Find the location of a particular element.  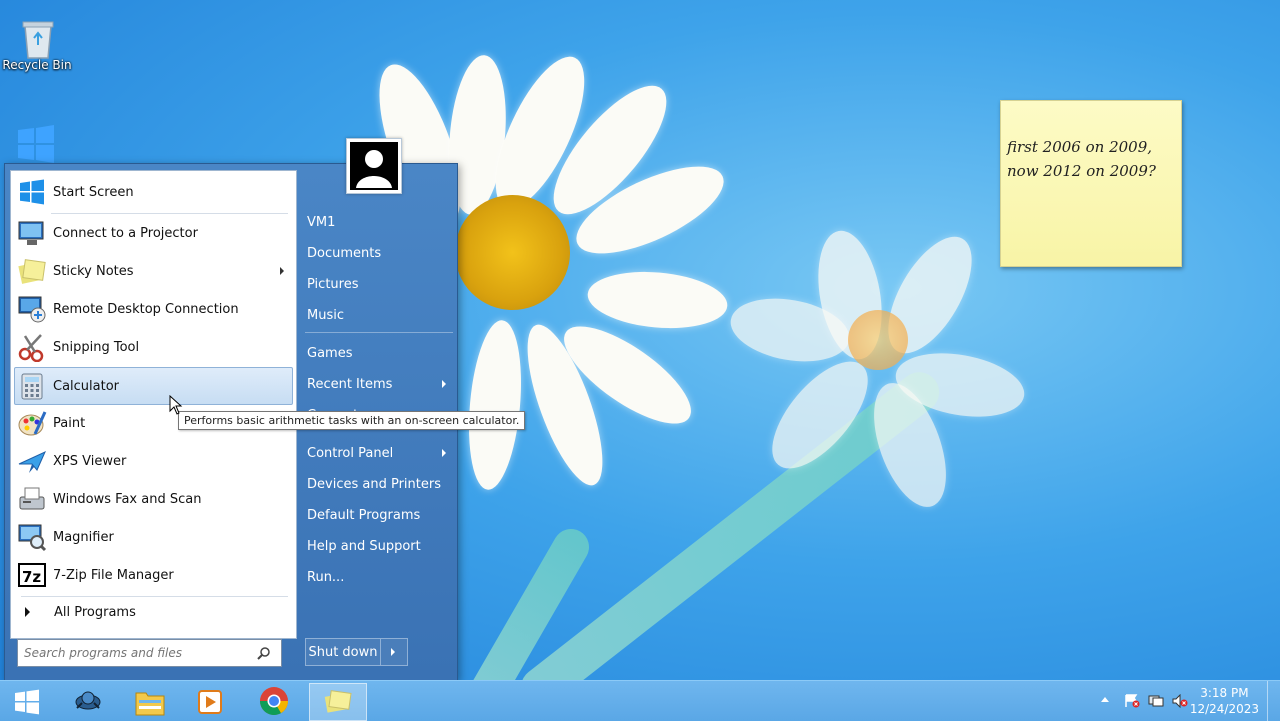

devices-and-printers-link: Devices and Printers is located at coordinates (379, 484).